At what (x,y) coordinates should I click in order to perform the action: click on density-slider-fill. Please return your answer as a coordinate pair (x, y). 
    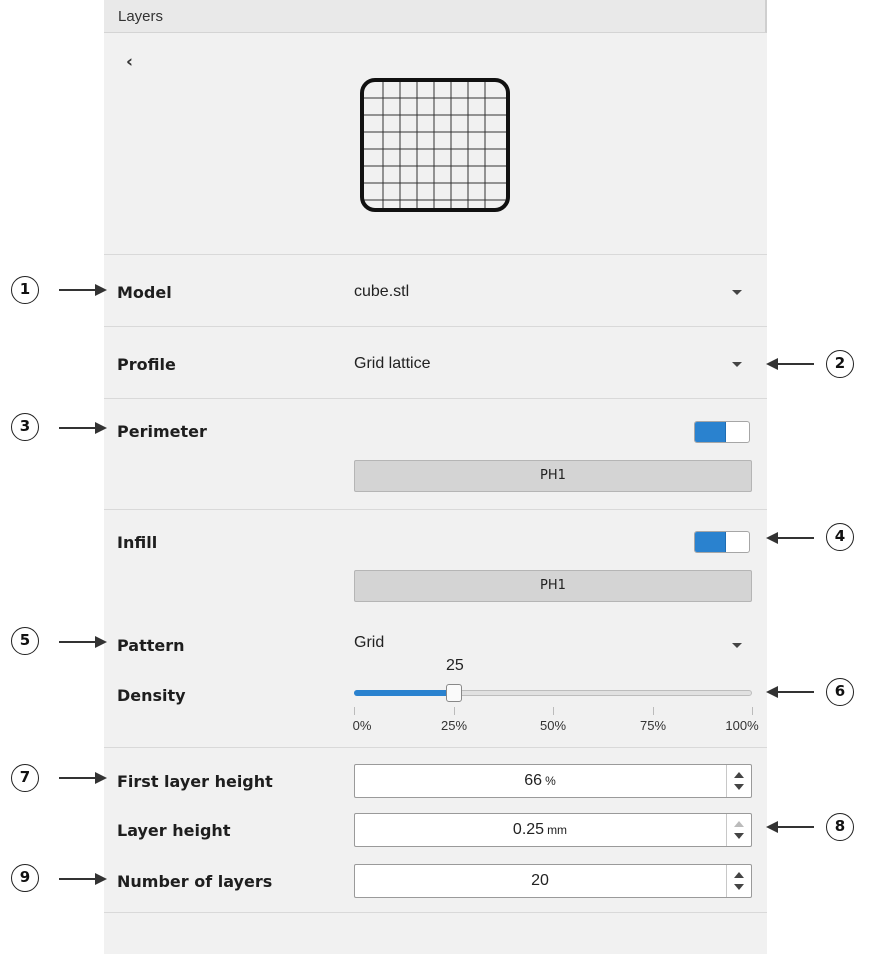
    Looking at the image, I should click on (404, 693).